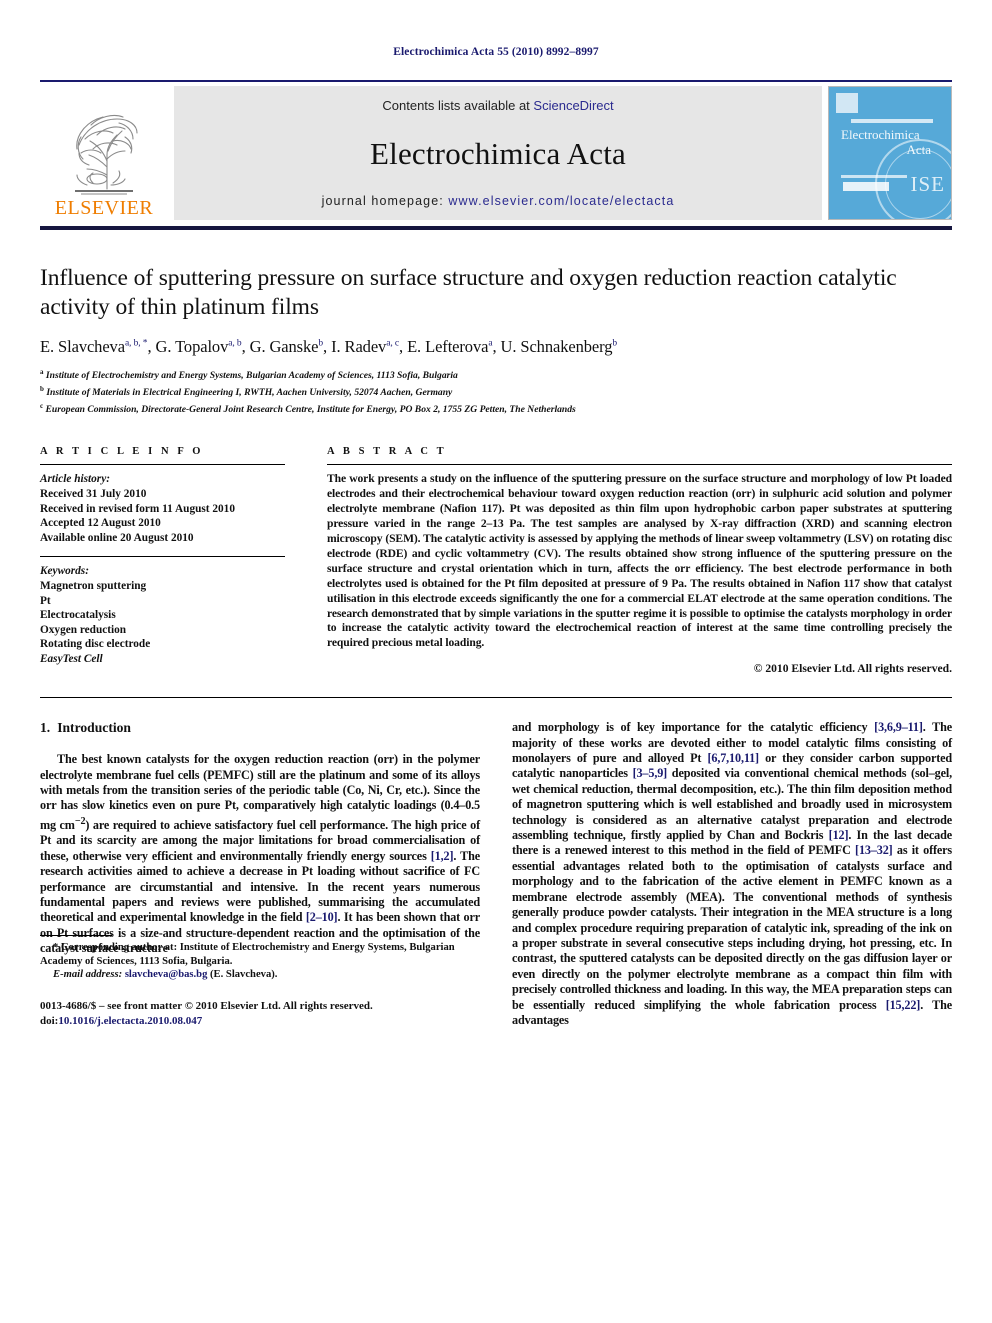  Describe the element at coordinates (387, 452) in the screenshot. I see `abstract-heading: A B S T R A C T` at that location.